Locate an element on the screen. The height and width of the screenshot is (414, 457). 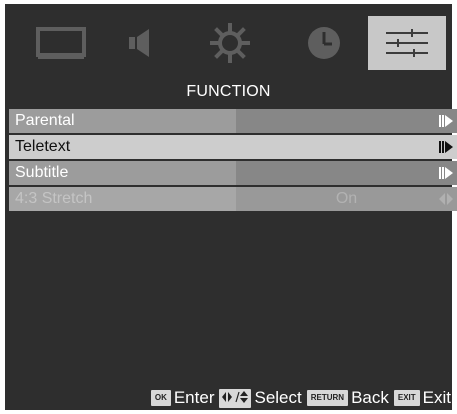
navigate-keys-icon is located at coordinates (235, 398).